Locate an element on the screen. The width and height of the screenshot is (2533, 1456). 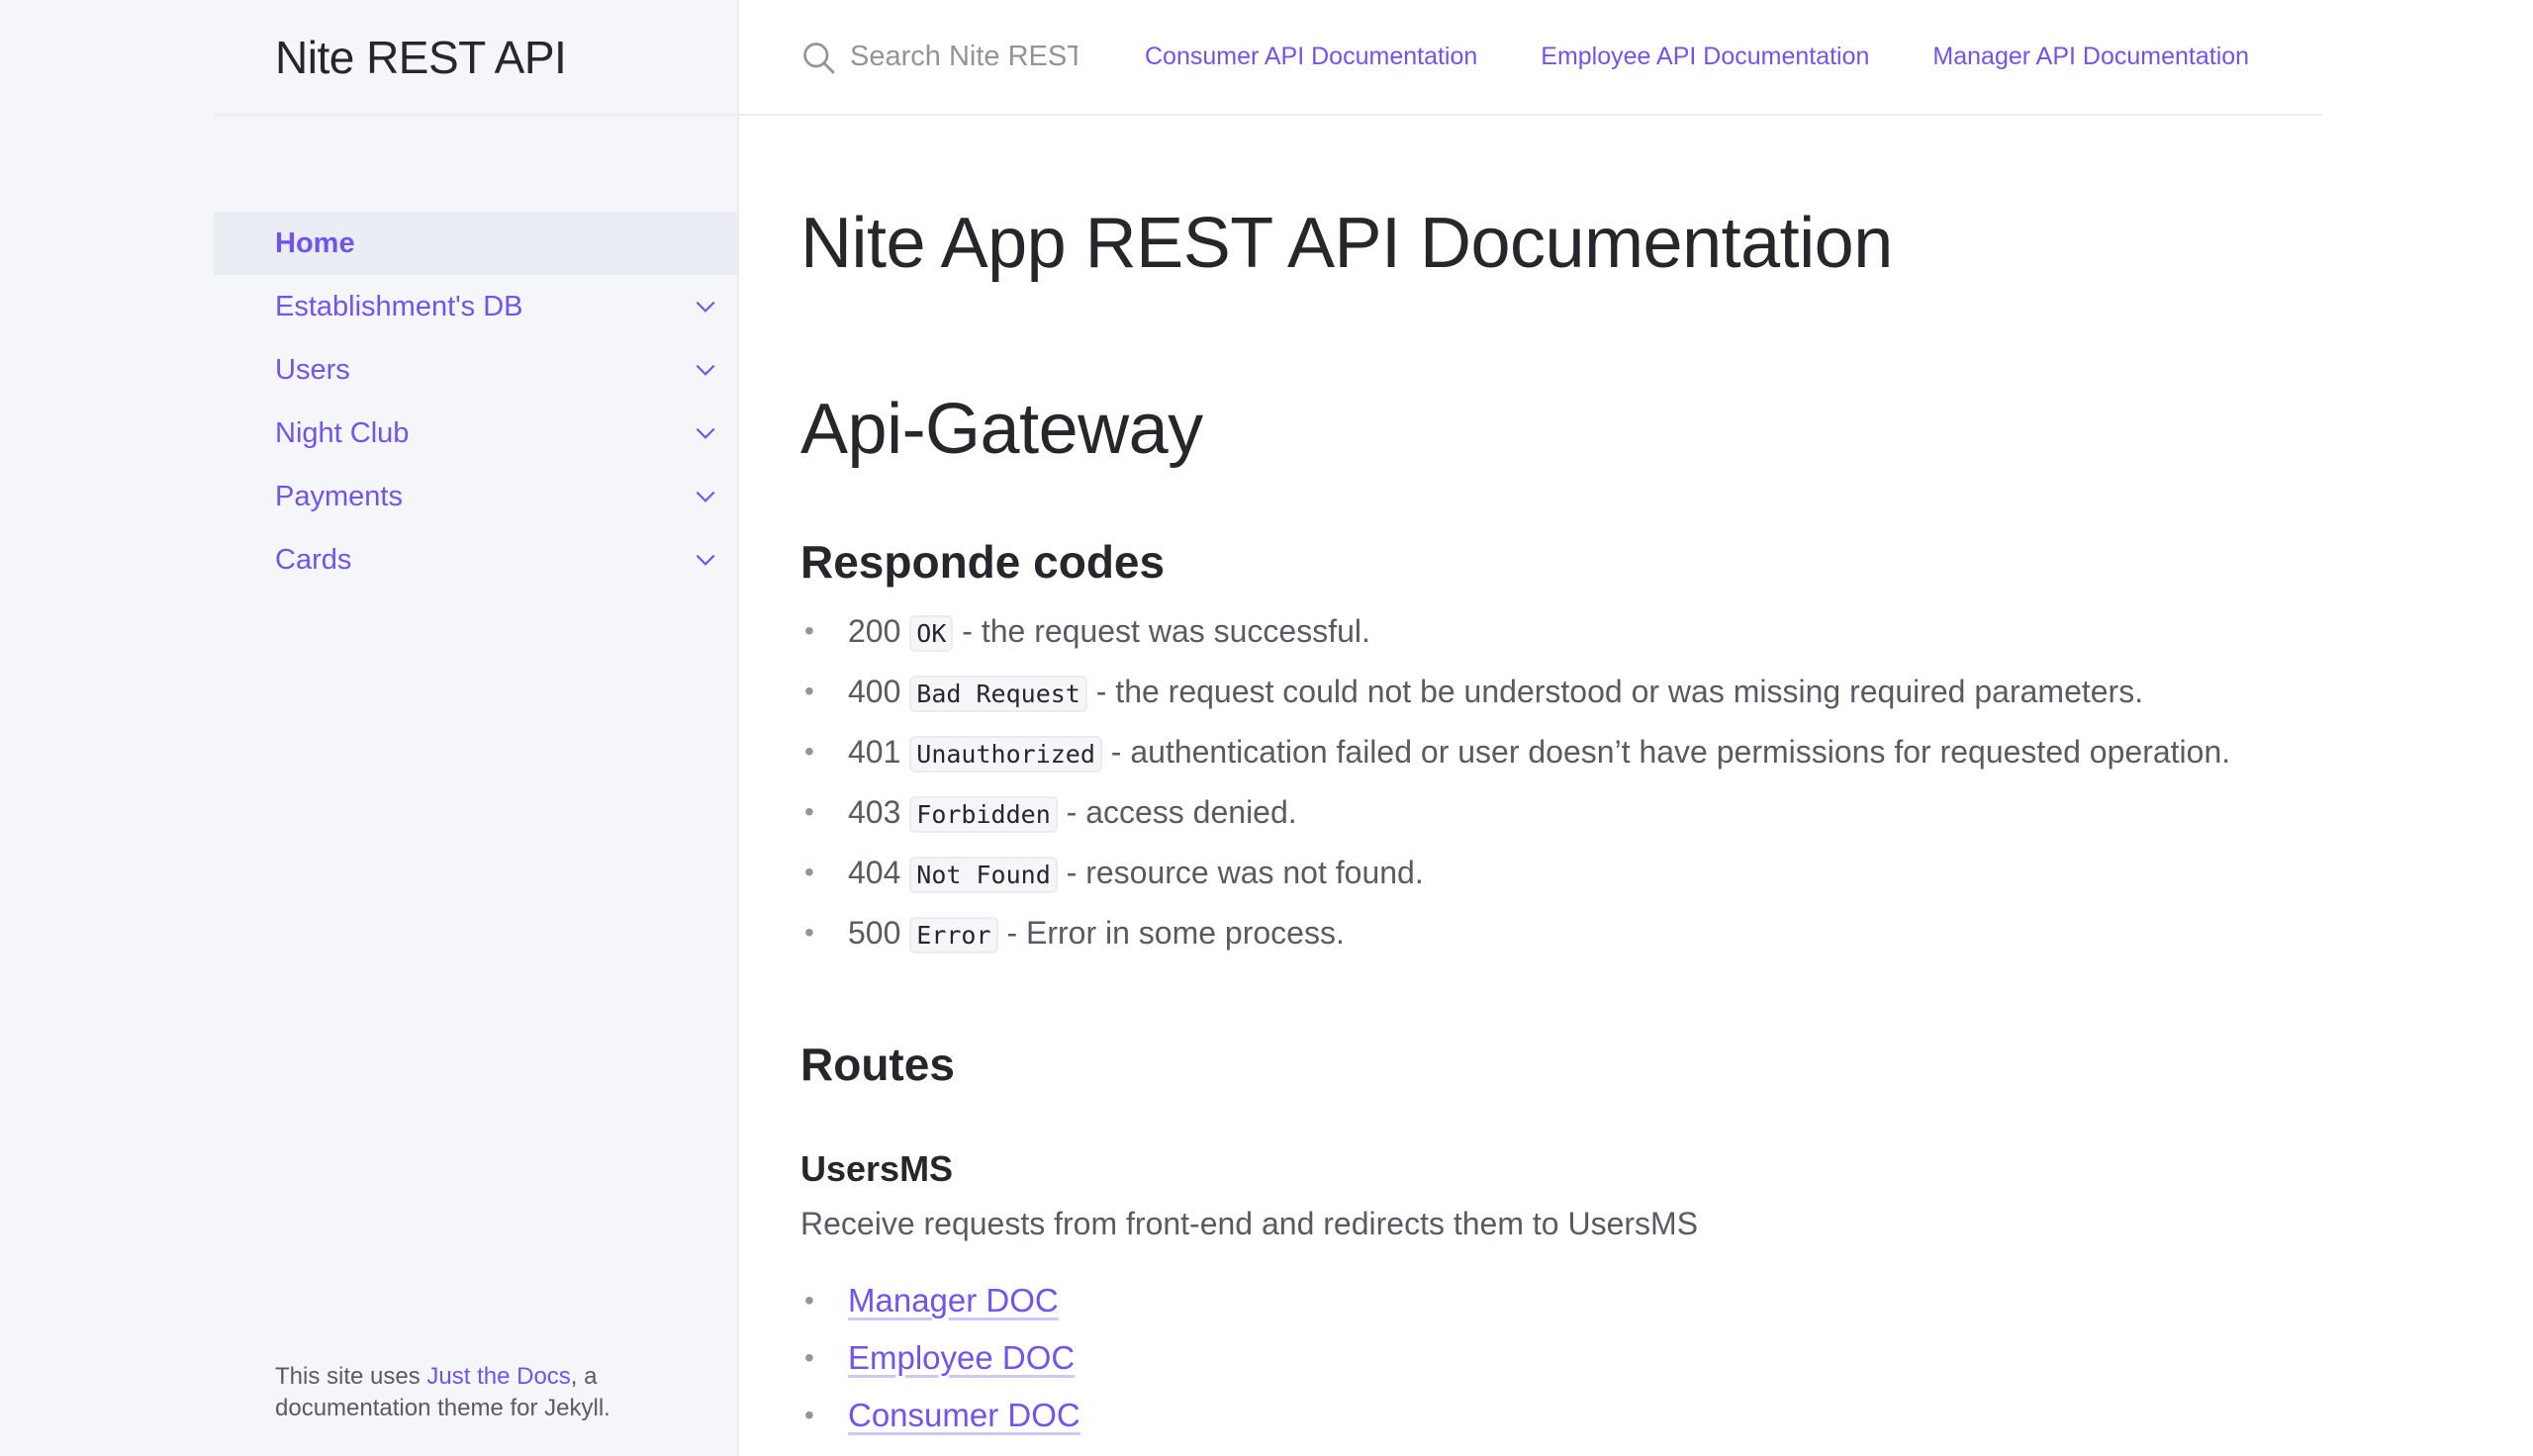
sidebar-item-label: Payments is located at coordinates (339, 497).